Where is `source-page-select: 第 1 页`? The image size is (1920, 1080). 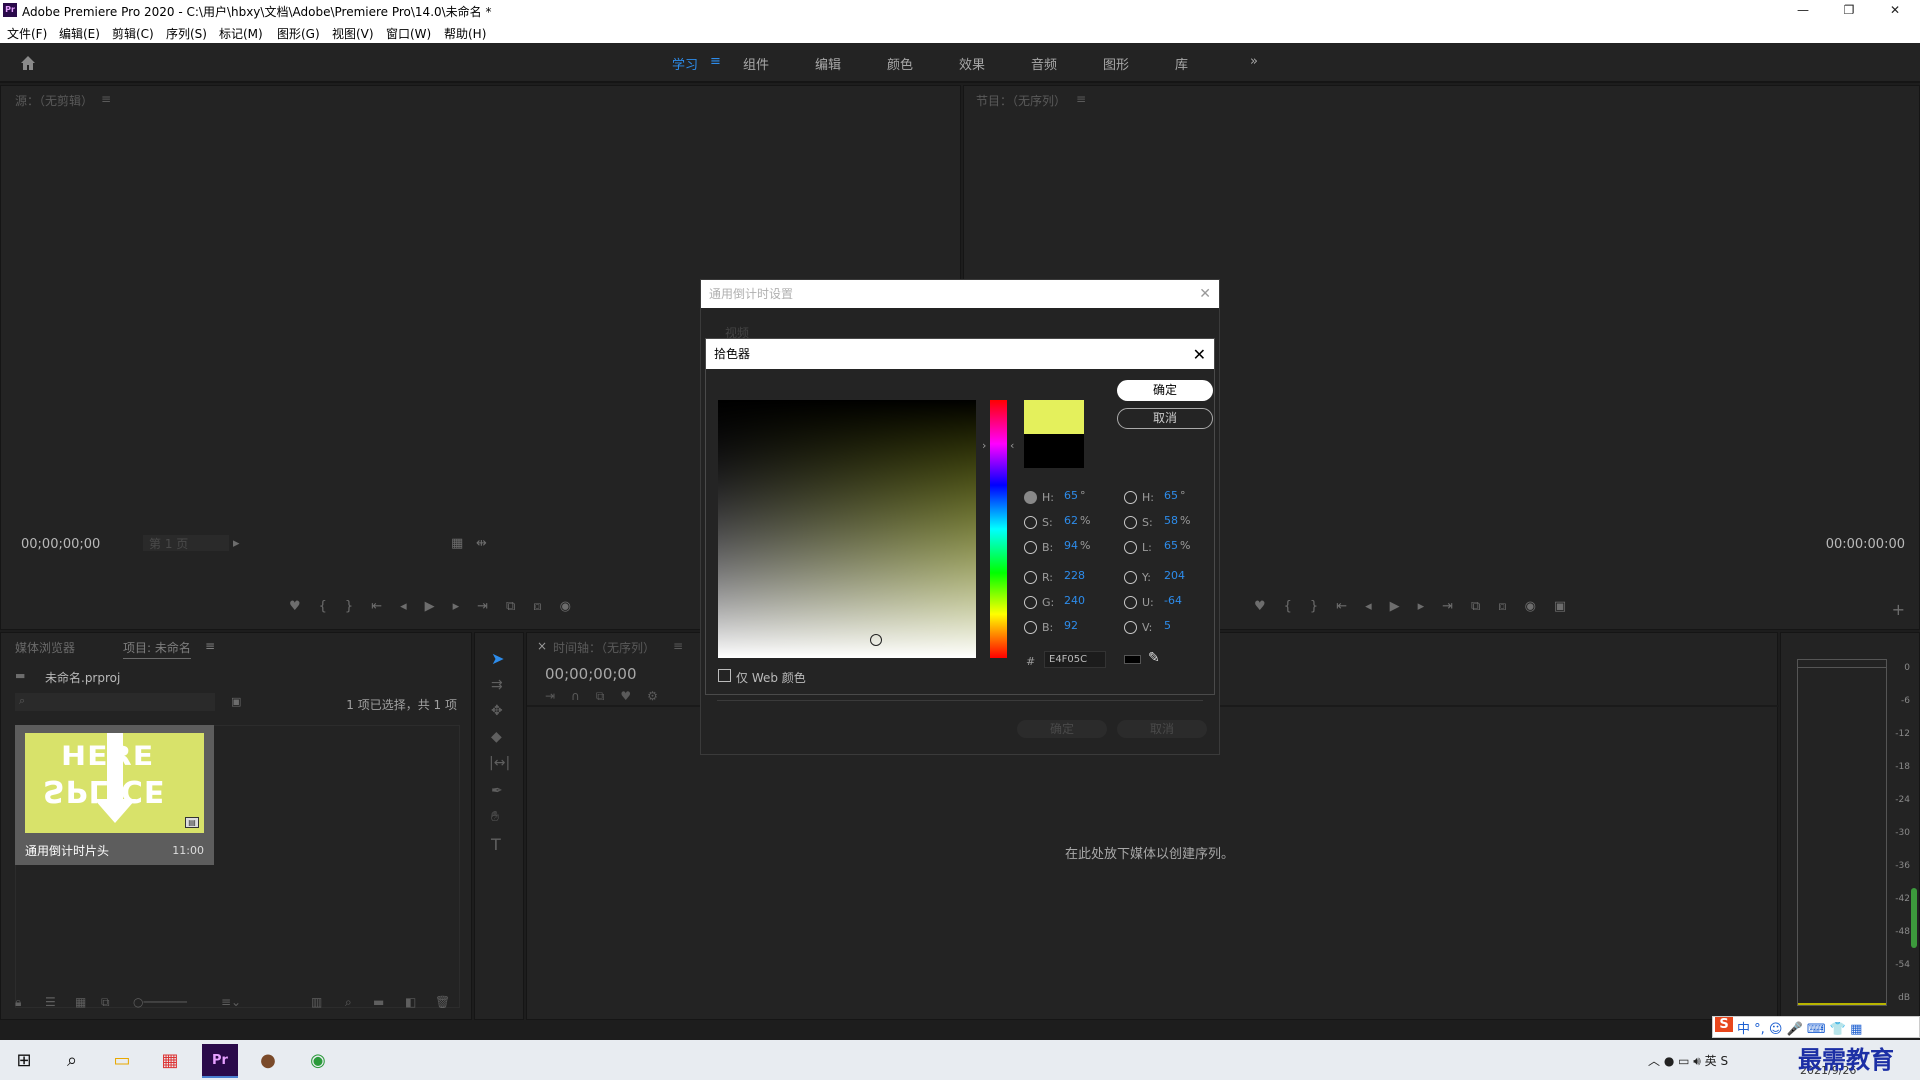 source-page-select: 第 1 页 is located at coordinates (186, 543).